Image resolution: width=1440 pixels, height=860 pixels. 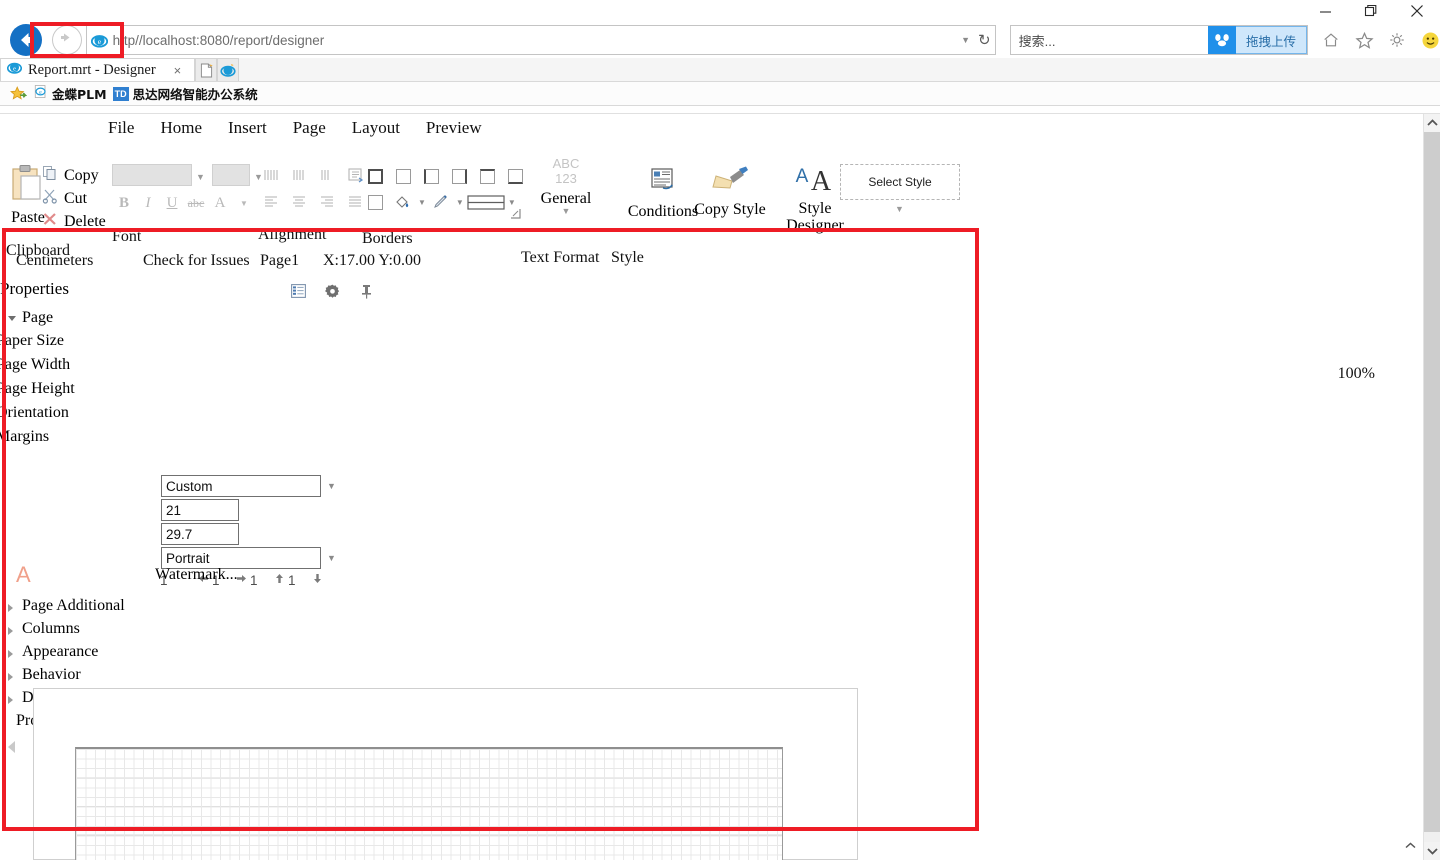 What do you see at coordinates (185, 93) in the screenshot?
I see `favorite-item-1: TD 思达网络智能办公系统` at bounding box center [185, 93].